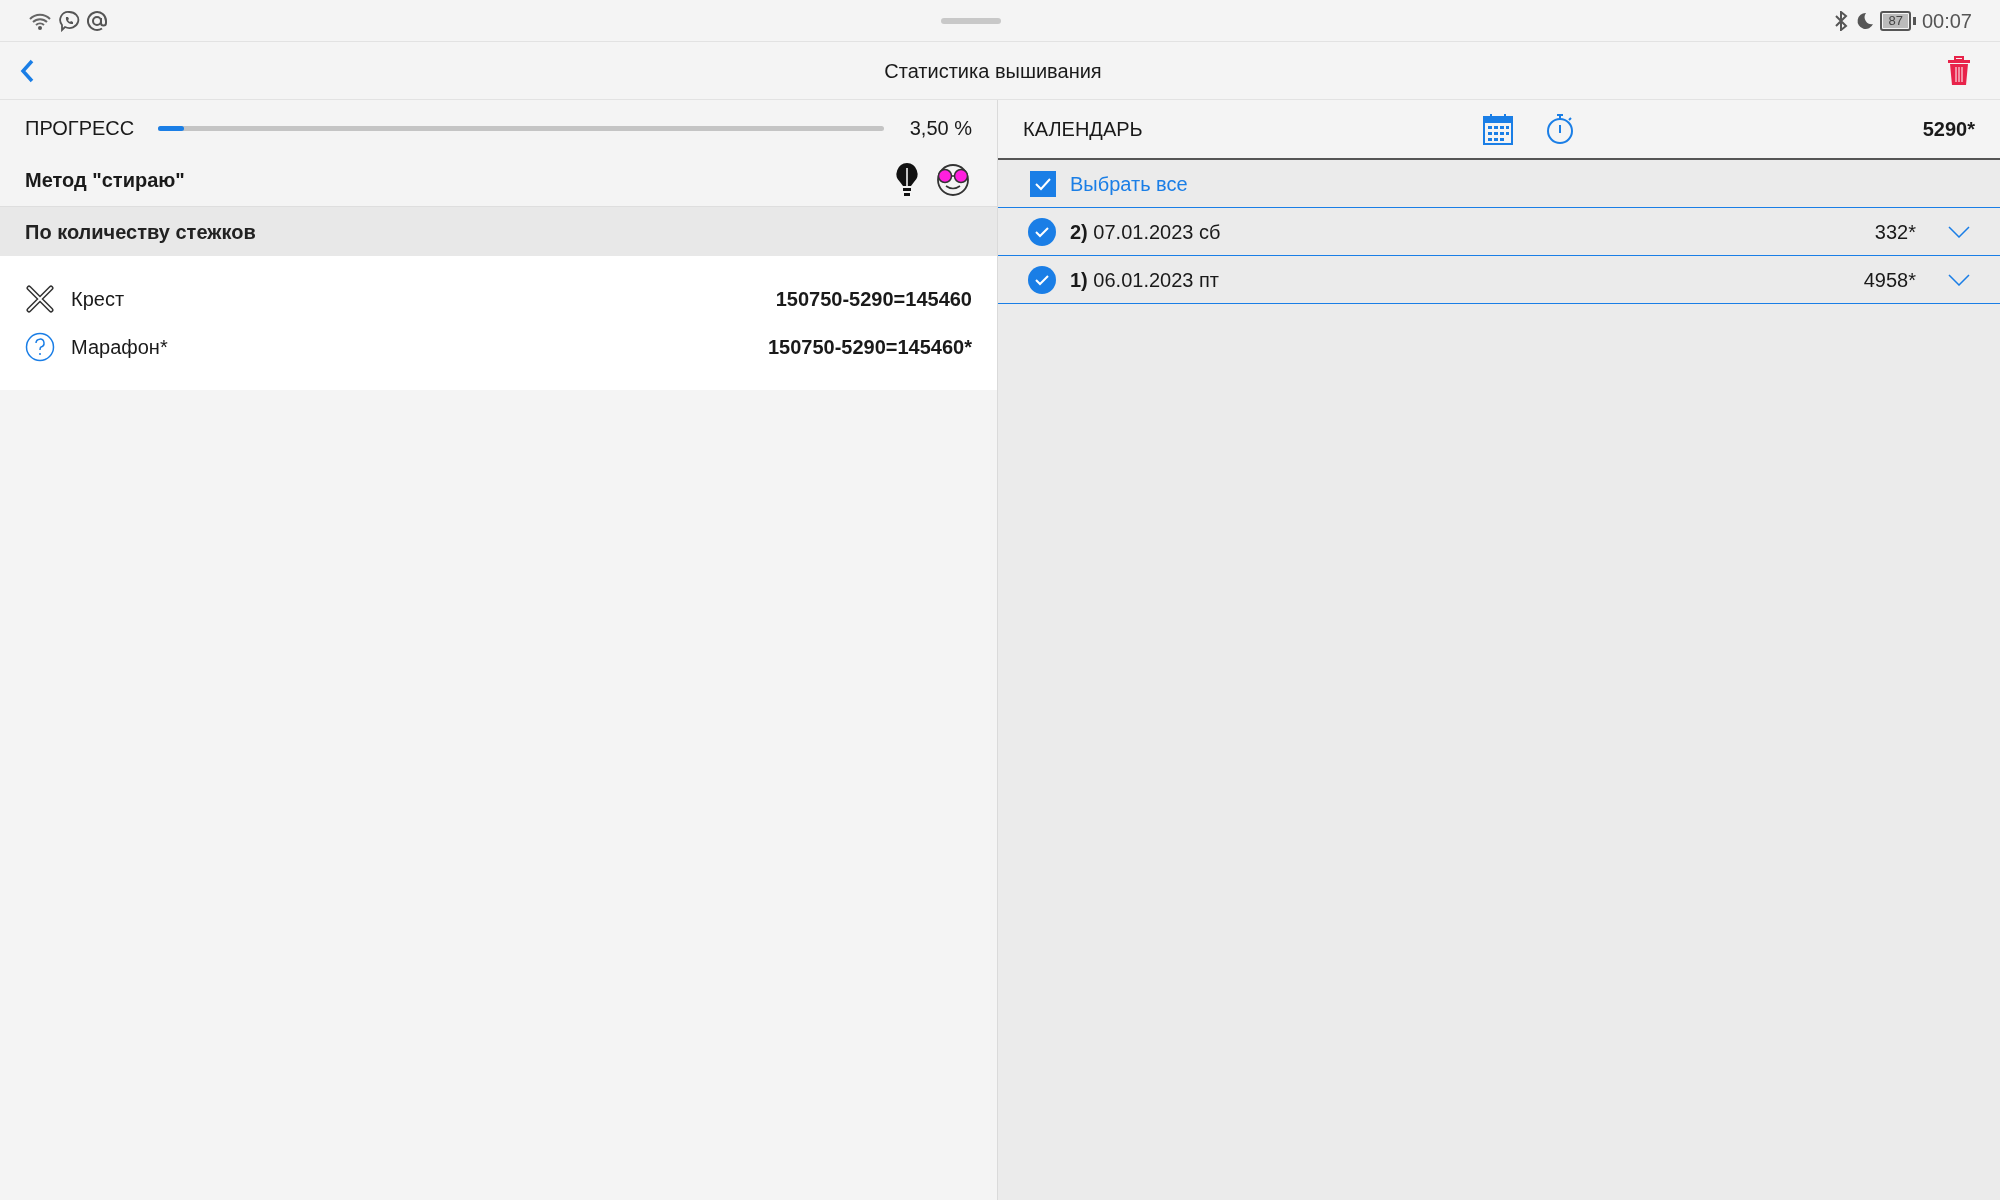 The width and height of the screenshot is (2000, 1200). Describe the element at coordinates (40, 299) in the screenshot. I see `cross-stitch-icon` at that location.